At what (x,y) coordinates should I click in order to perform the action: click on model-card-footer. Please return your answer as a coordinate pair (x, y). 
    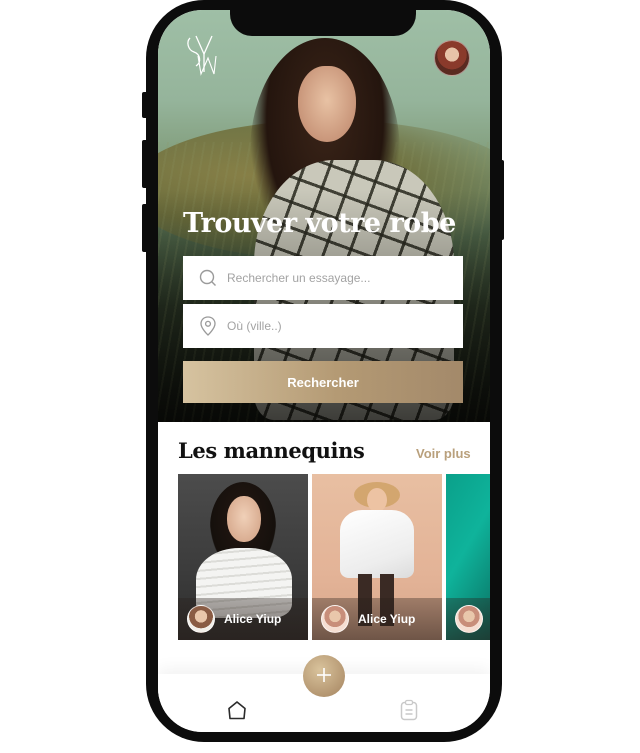
    Looking at the image, I should click on (468, 619).